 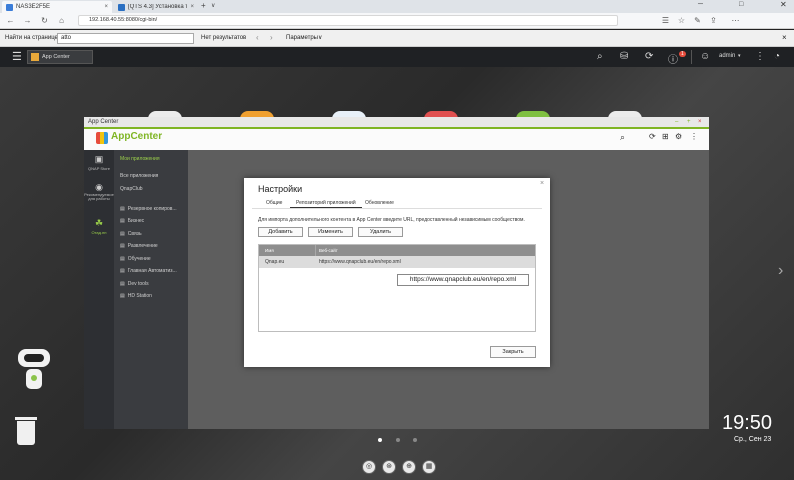 I want to click on find-options: Параметры, so click(x=302, y=38).